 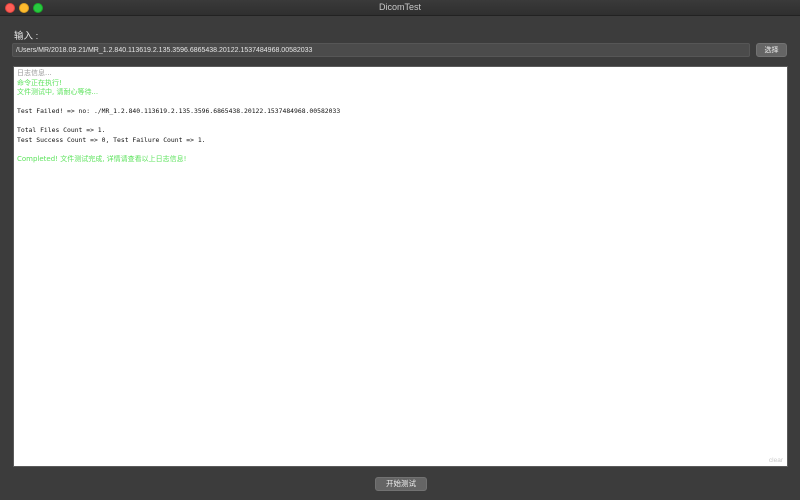 I want to click on title-bar: DicomTest, so click(x=400, y=8).